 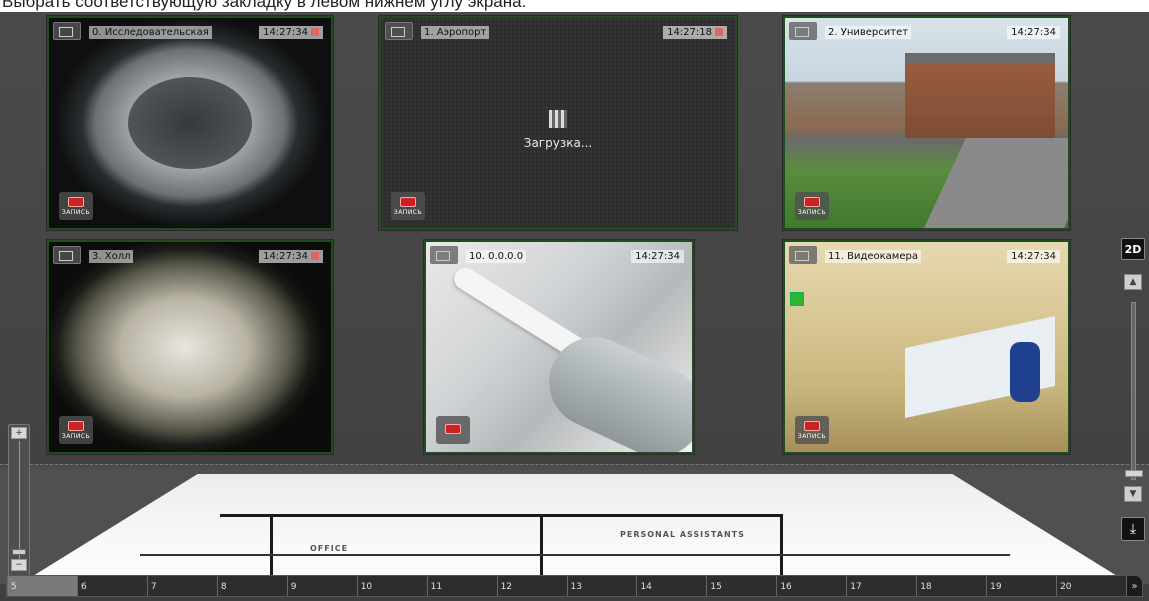 I want to click on tab-10: 10, so click(x=391, y=586).